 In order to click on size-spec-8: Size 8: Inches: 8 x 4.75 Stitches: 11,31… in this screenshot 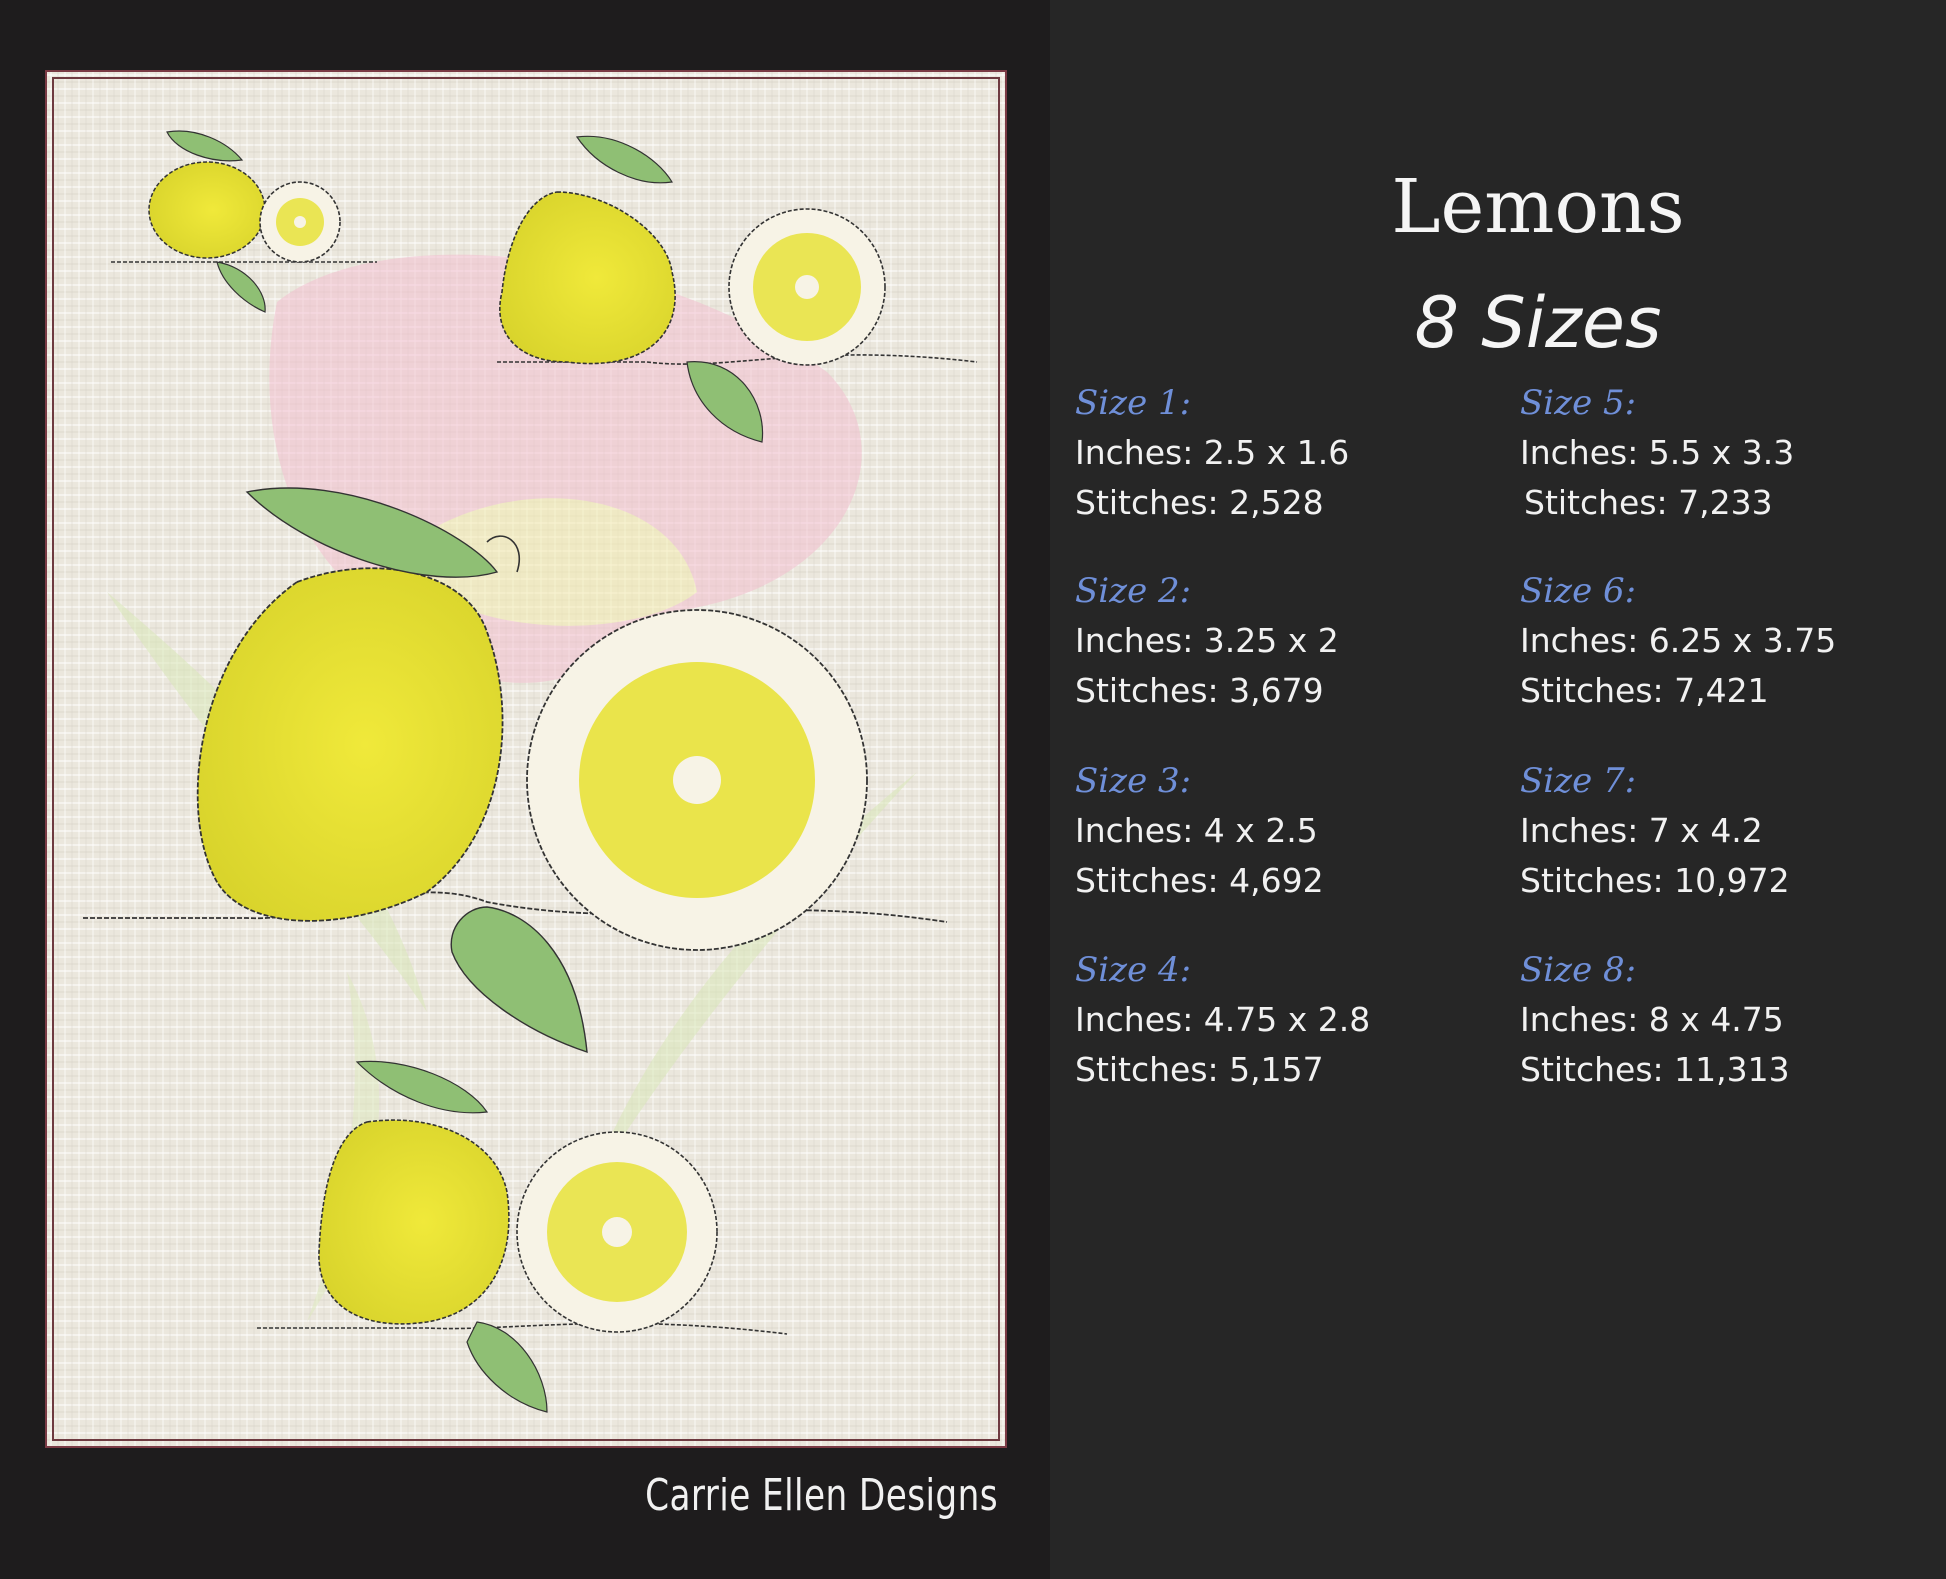, I will do `click(1730, 1020)`.